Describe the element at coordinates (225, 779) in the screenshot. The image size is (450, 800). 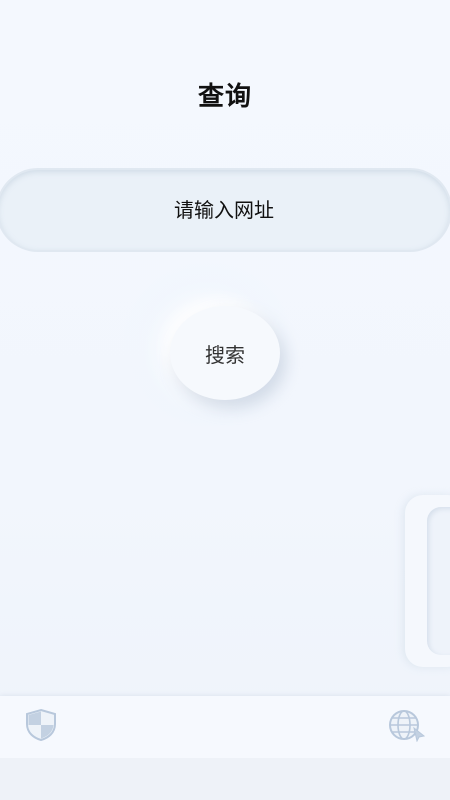
I see `system-nav-strip` at that location.